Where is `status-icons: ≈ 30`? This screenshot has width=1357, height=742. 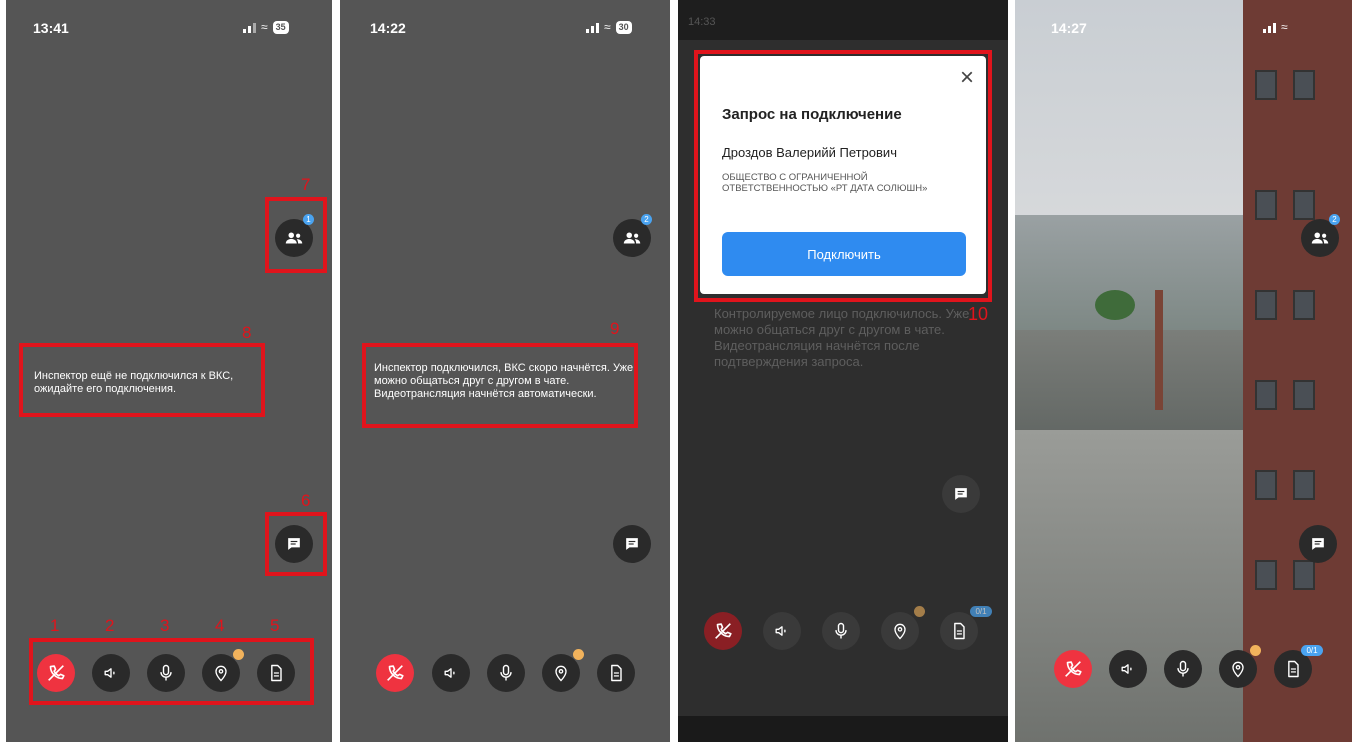 status-icons: ≈ 30 is located at coordinates (609, 27).